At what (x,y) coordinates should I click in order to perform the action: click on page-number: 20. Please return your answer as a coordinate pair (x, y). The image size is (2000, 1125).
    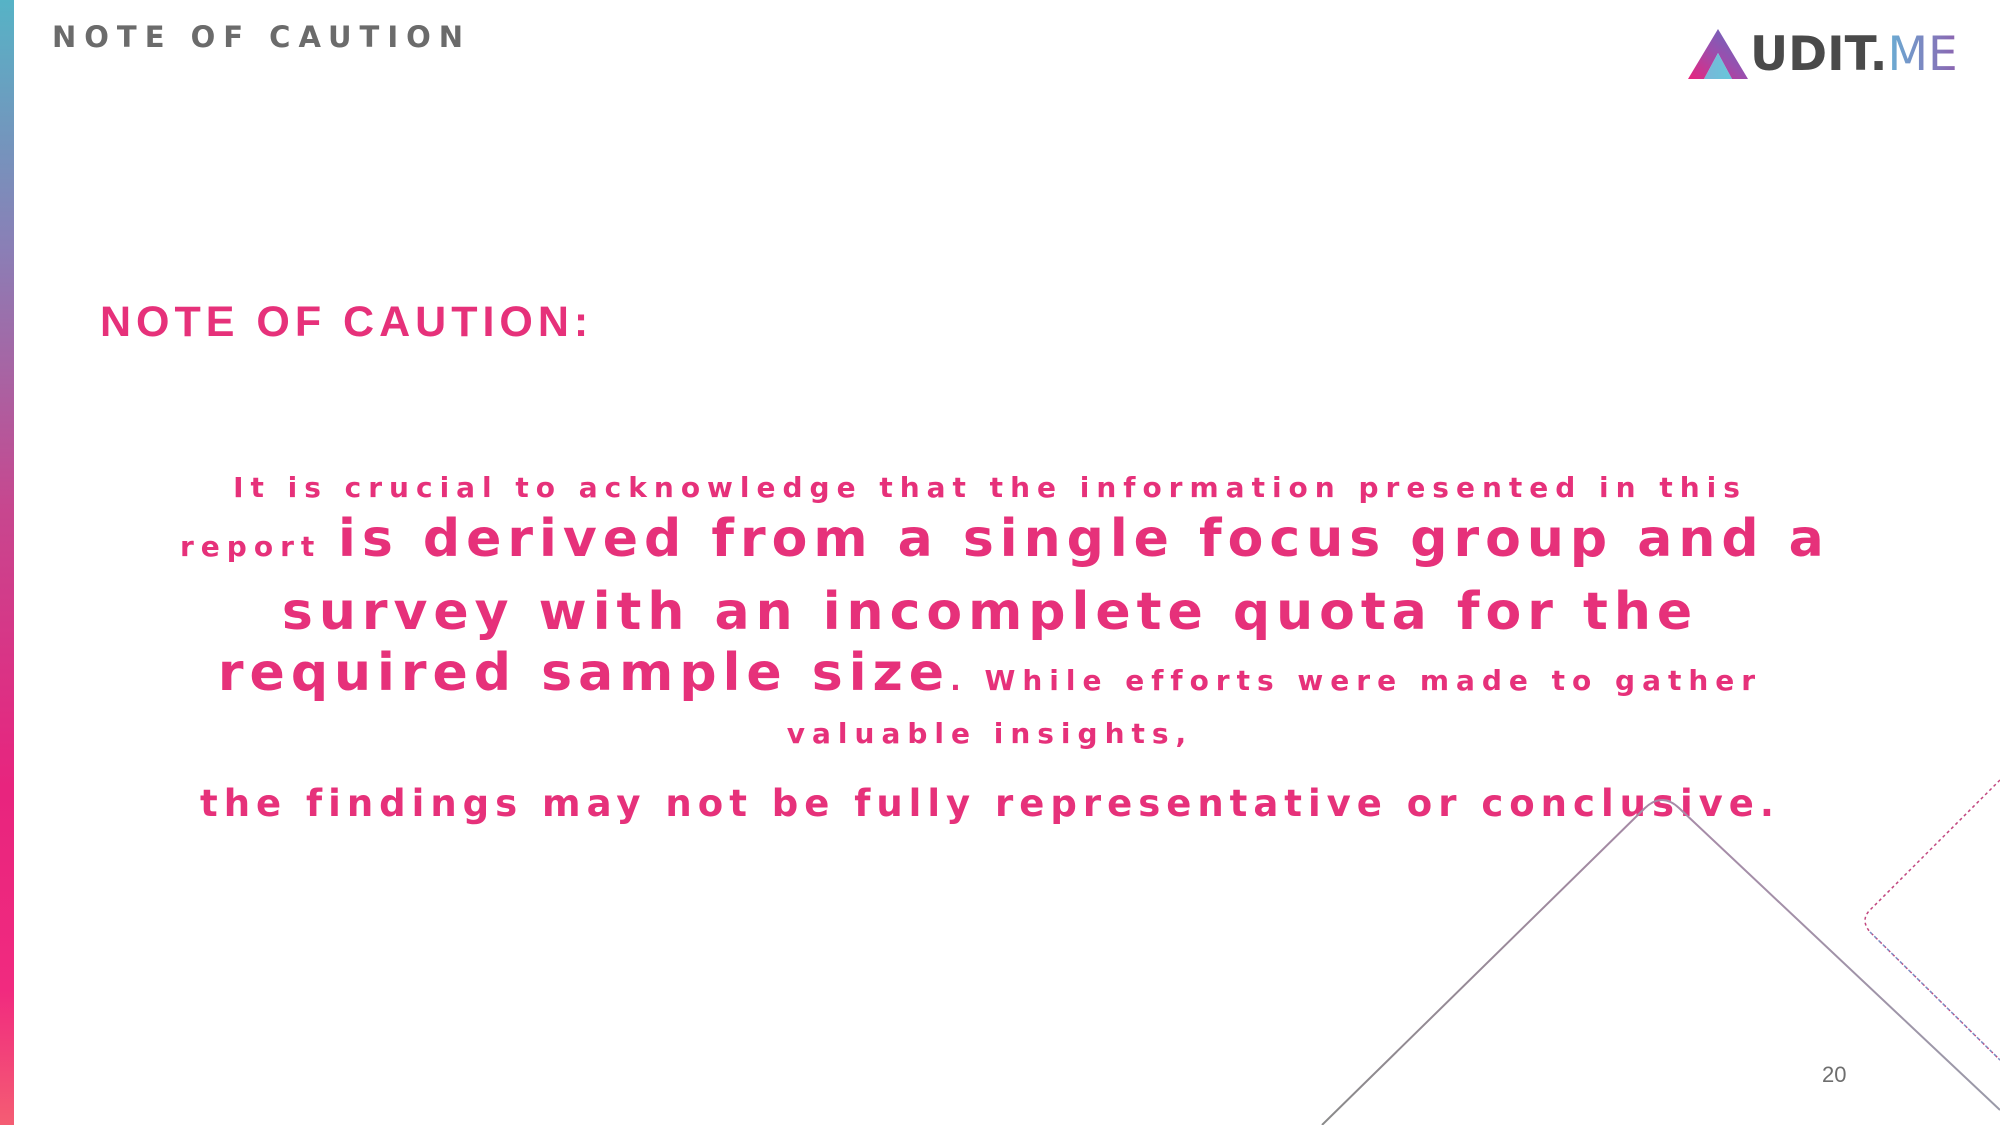
    Looking at the image, I should click on (1834, 1074).